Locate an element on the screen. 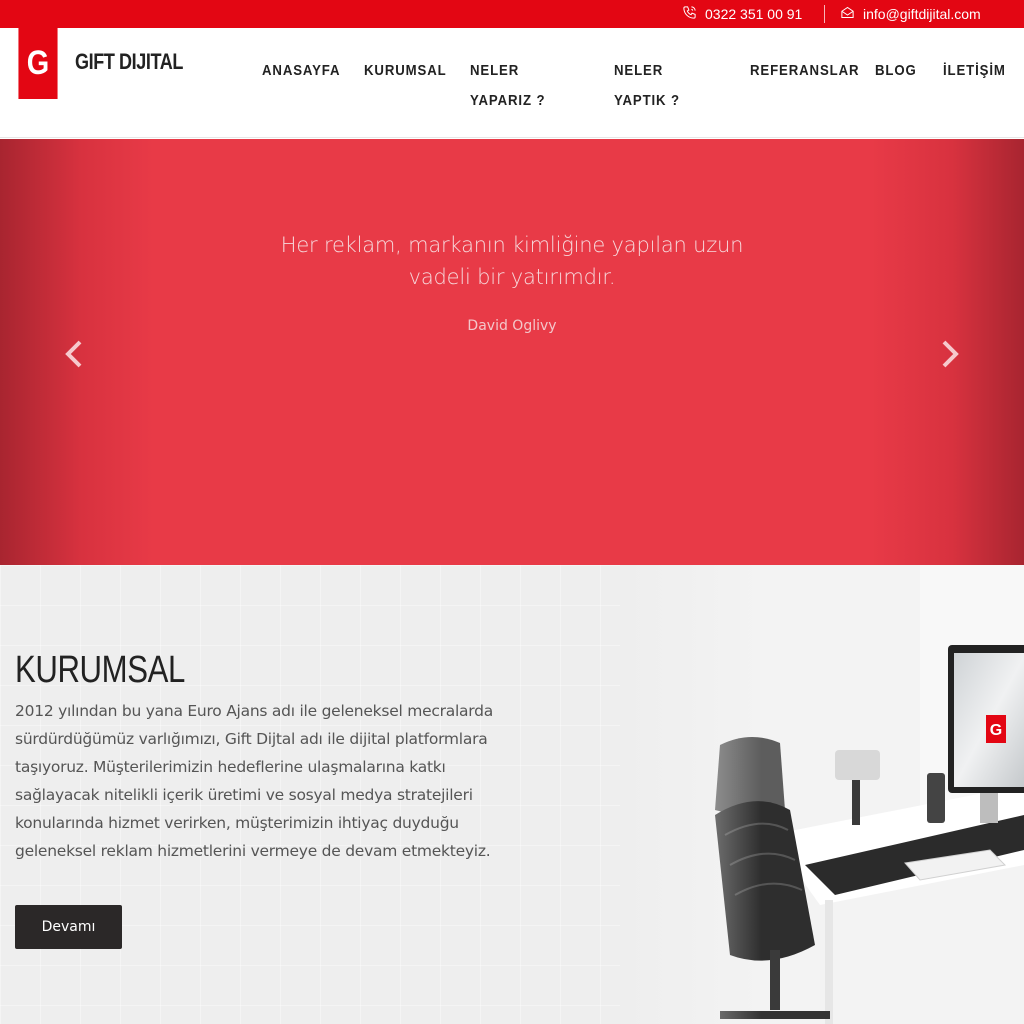 The width and height of the screenshot is (1024, 1024). envelope-icon is located at coordinates (847, 14).